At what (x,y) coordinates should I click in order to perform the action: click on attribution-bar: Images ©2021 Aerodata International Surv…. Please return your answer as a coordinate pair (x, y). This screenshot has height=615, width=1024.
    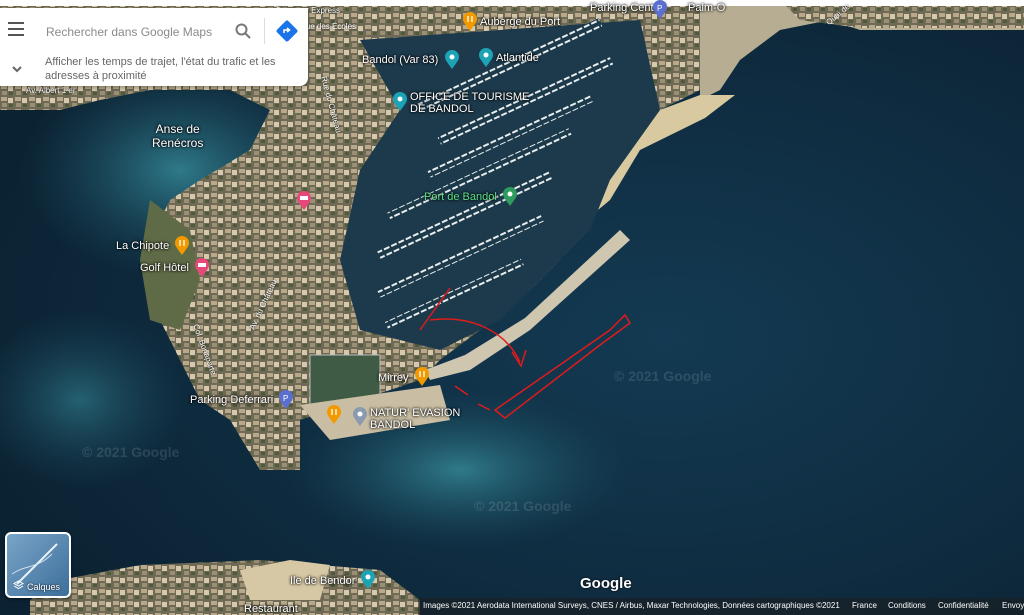
    Looking at the image, I should click on (721, 606).